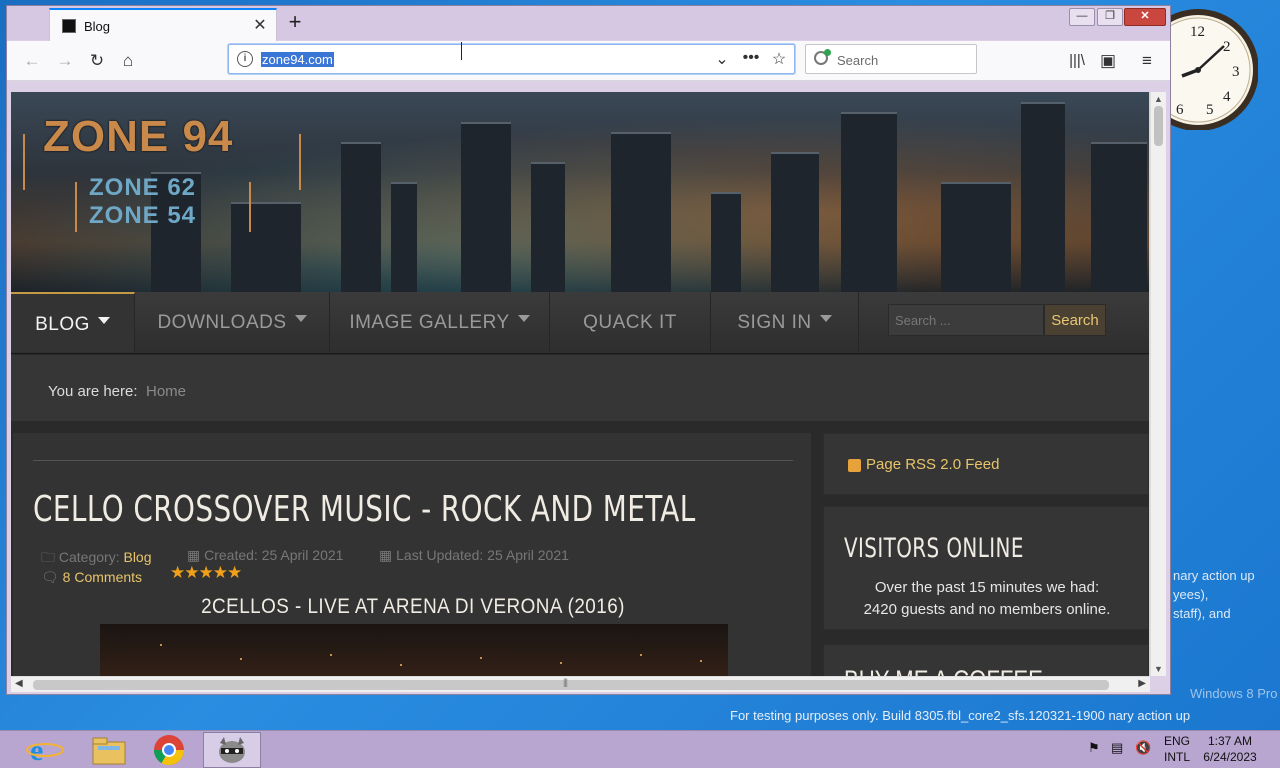 This screenshot has height=768, width=1280. I want to click on visitors-text: Over the past 15 minutes we had:, so click(987, 587).